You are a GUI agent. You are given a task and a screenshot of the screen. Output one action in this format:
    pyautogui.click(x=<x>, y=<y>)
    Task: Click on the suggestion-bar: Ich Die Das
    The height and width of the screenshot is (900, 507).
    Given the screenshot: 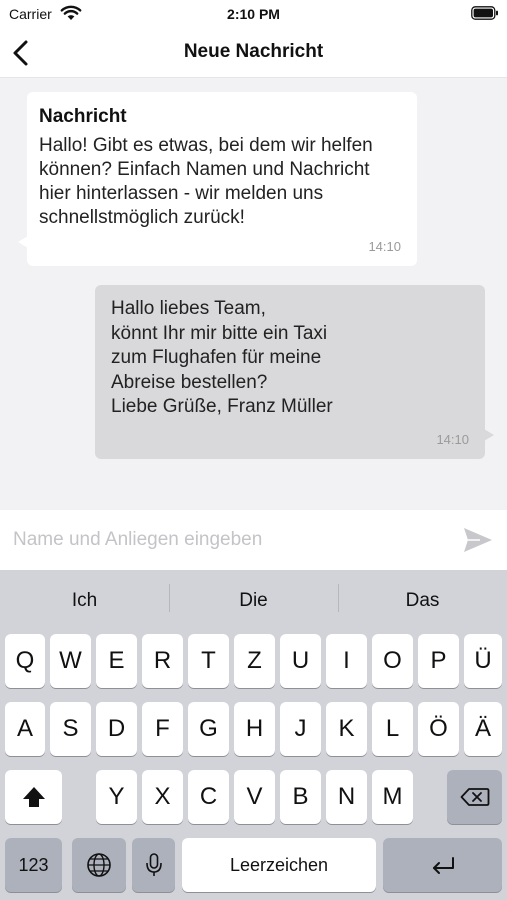 What is the action you would take?
    pyautogui.click(x=253, y=600)
    